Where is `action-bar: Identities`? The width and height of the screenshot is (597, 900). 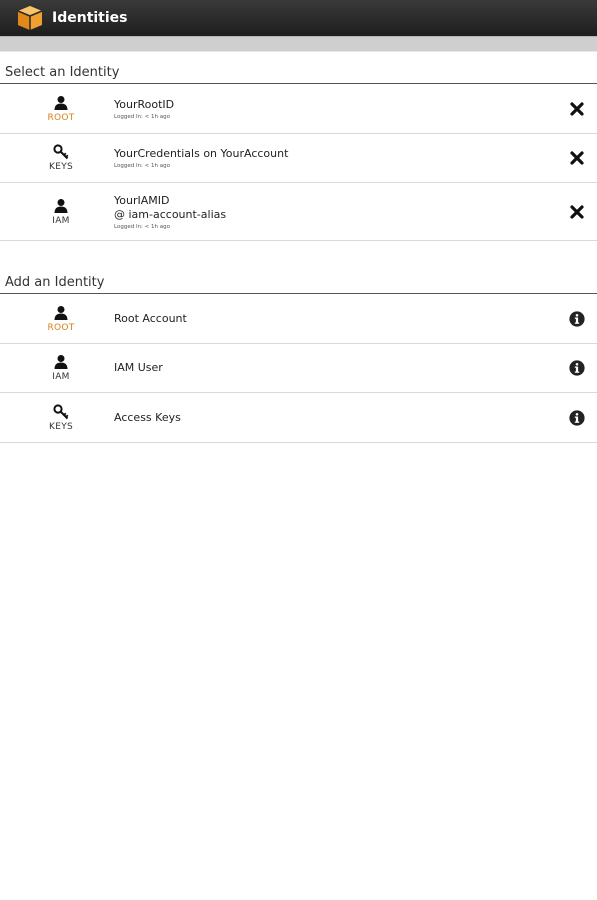 action-bar: Identities is located at coordinates (298, 18).